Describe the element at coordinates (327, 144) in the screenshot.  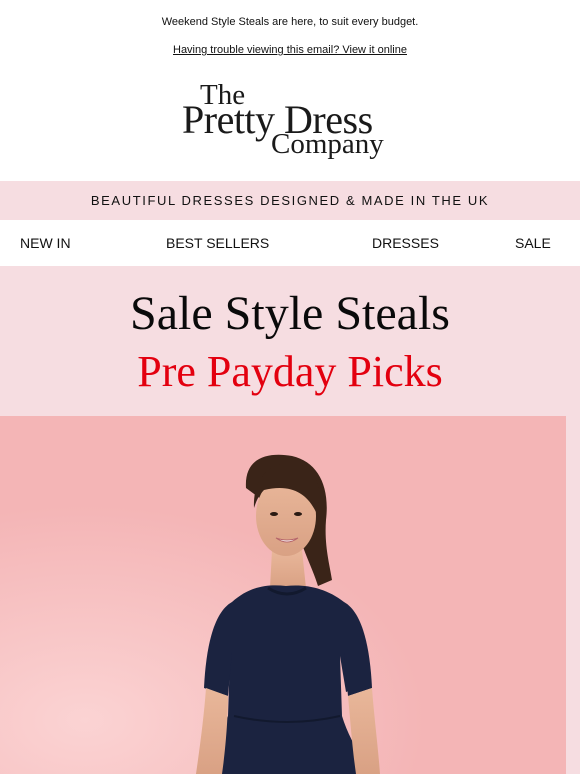
I see `logo-line-company: Company` at that location.